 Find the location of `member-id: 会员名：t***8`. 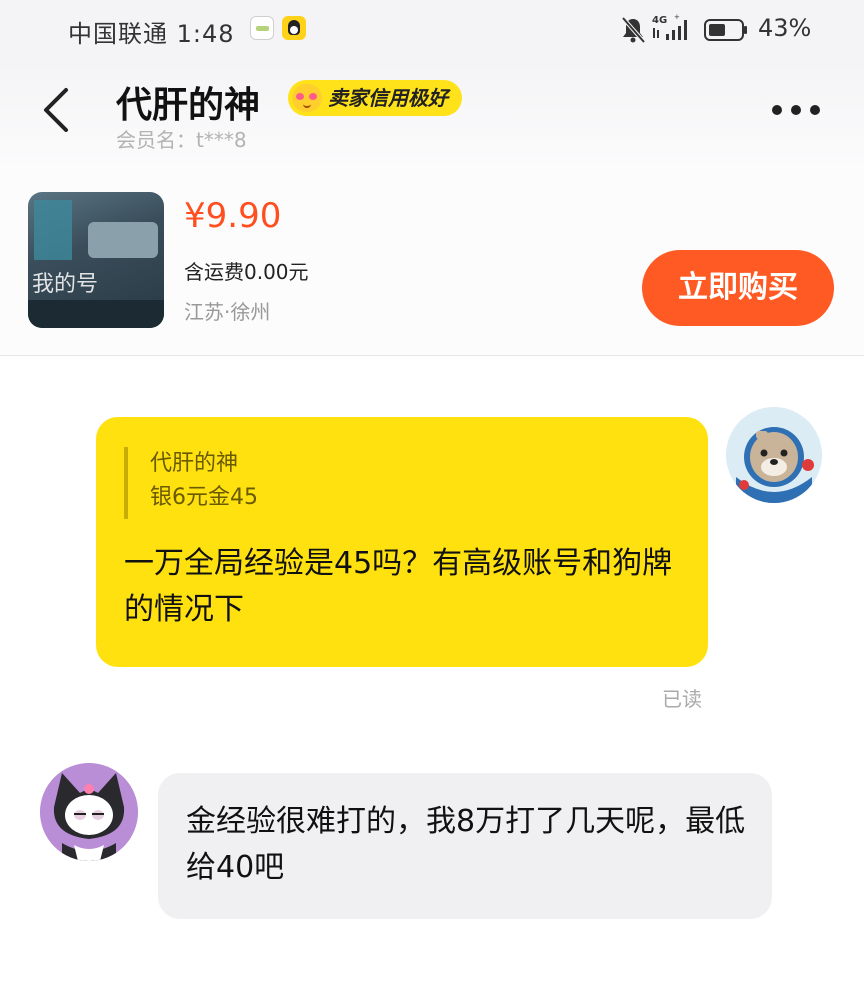

member-id: 会员名：t***8 is located at coordinates (181, 140).